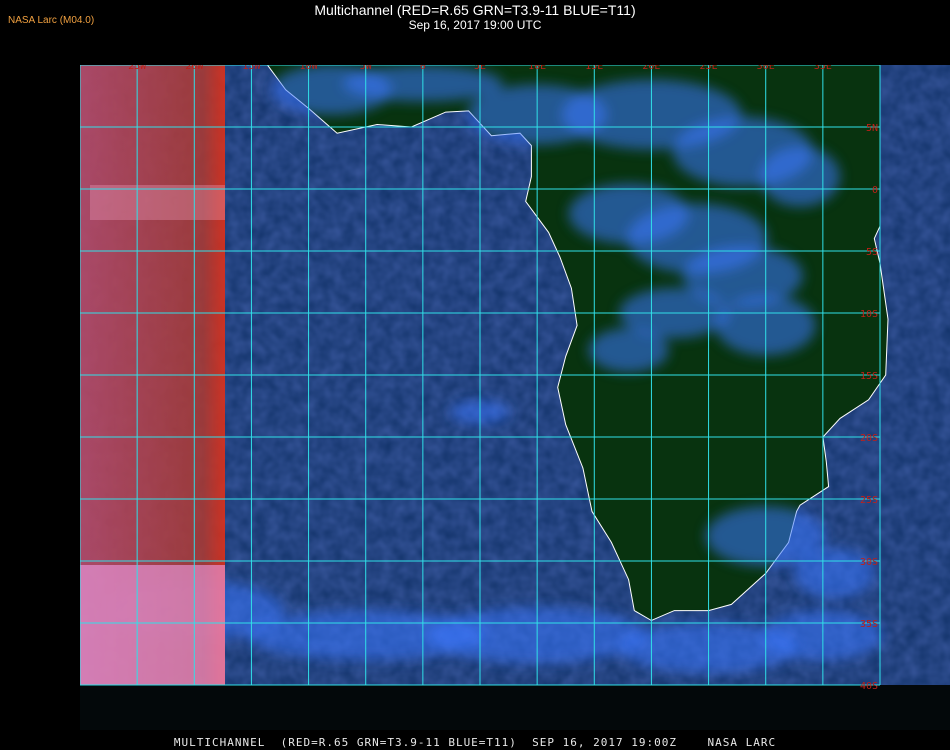 The width and height of the screenshot is (950, 750). What do you see at coordinates (475, 25) in the screenshot?
I see `image-timestamp: Sep 16, 2017 19:00 UTC` at bounding box center [475, 25].